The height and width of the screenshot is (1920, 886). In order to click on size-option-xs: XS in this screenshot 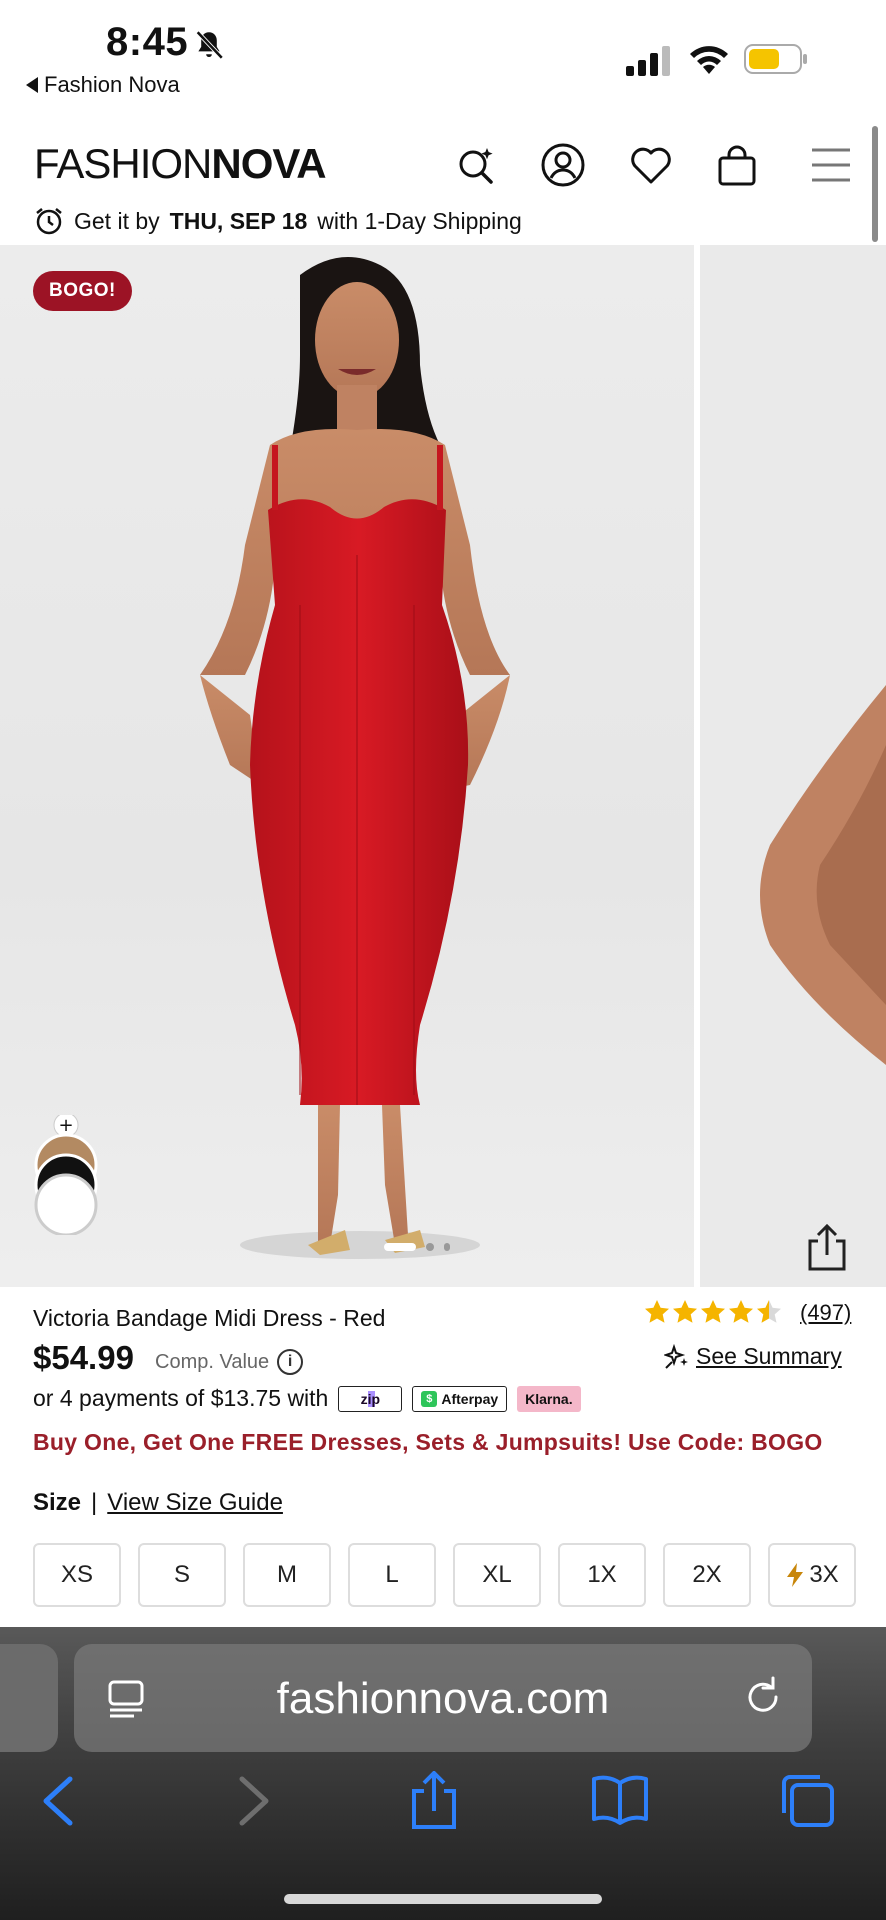, I will do `click(77, 1575)`.